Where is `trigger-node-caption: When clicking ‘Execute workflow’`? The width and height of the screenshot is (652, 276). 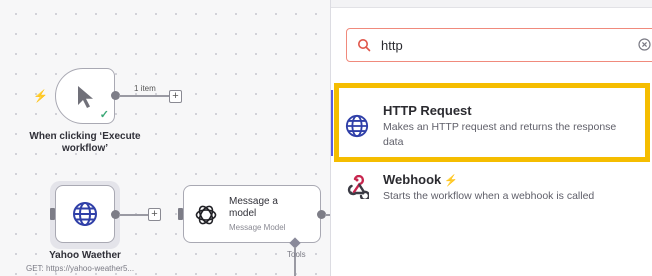 trigger-node-caption: When clicking ‘Execute workflow’ is located at coordinates (85, 143).